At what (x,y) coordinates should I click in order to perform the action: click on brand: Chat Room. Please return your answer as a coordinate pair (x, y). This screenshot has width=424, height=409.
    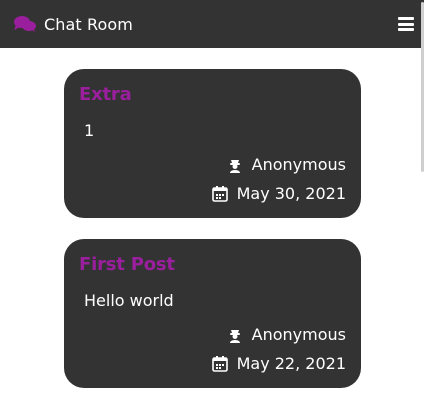
    Looking at the image, I should click on (73, 24).